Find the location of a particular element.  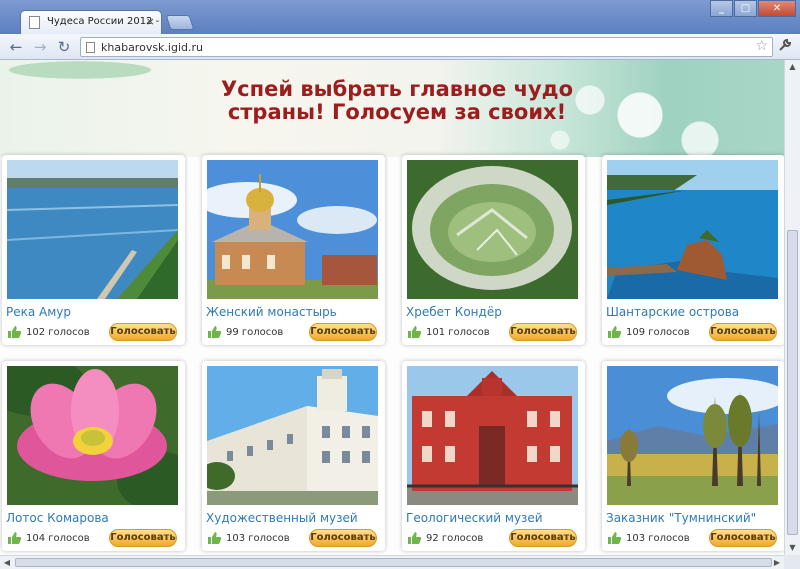

bookmark-star-icon: ☆ is located at coordinates (761, 46).